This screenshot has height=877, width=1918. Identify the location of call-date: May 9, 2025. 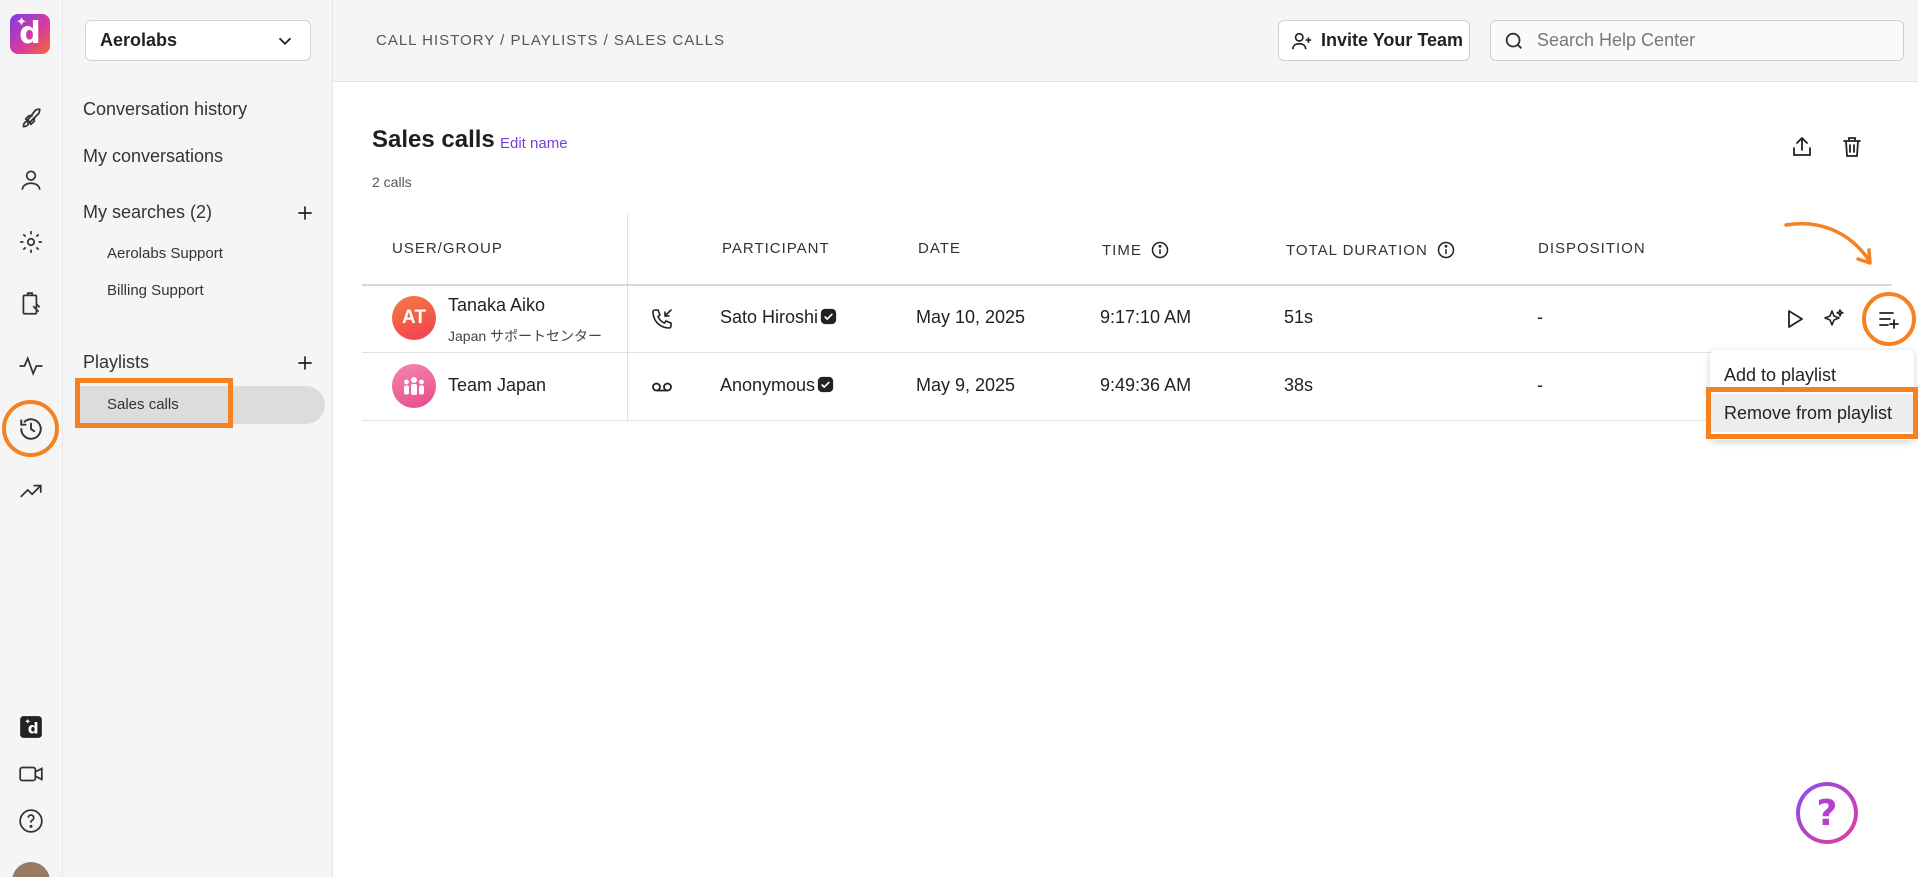
(966, 385).